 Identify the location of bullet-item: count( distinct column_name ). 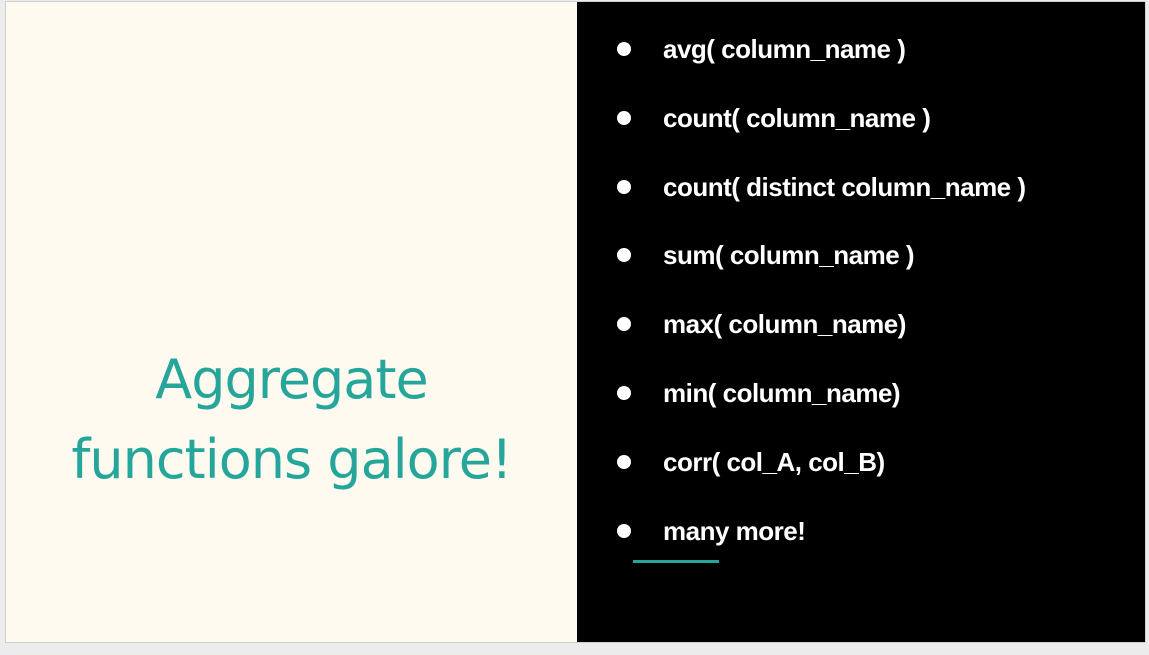
(821, 187).